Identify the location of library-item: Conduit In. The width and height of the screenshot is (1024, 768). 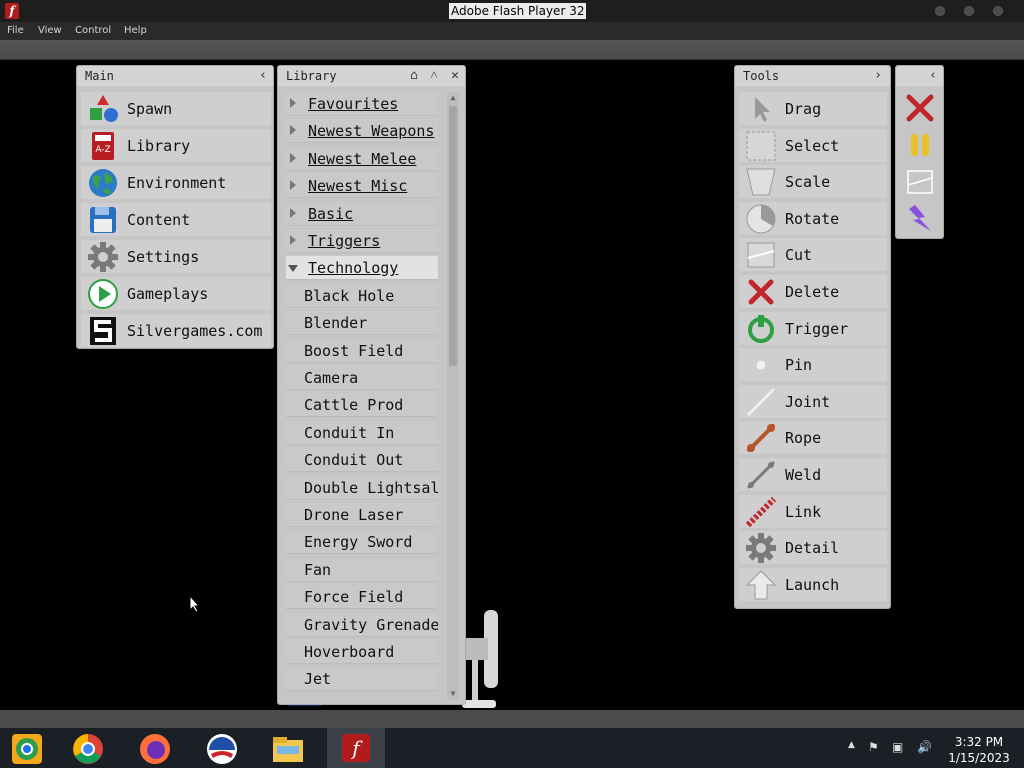
(362, 432).